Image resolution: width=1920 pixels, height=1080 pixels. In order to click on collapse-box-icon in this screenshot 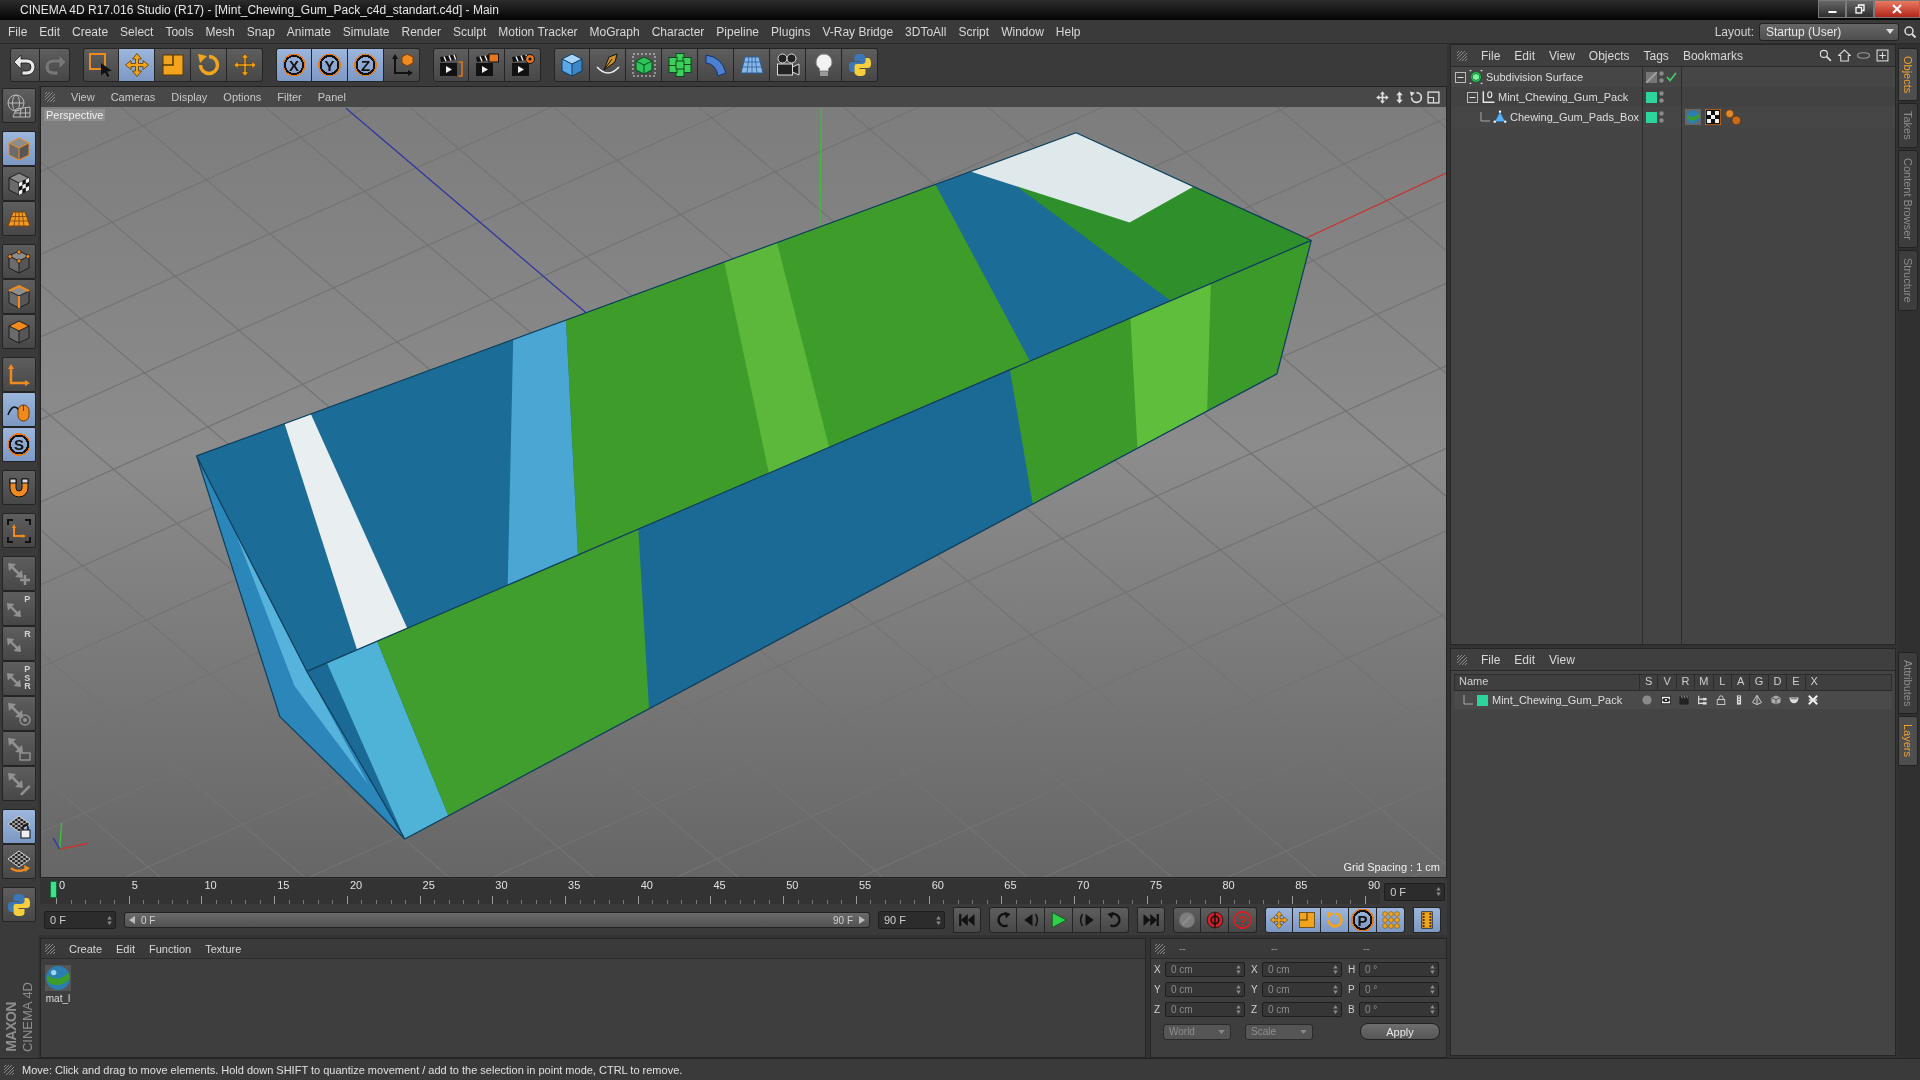, I will do `click(1472, 97)`.